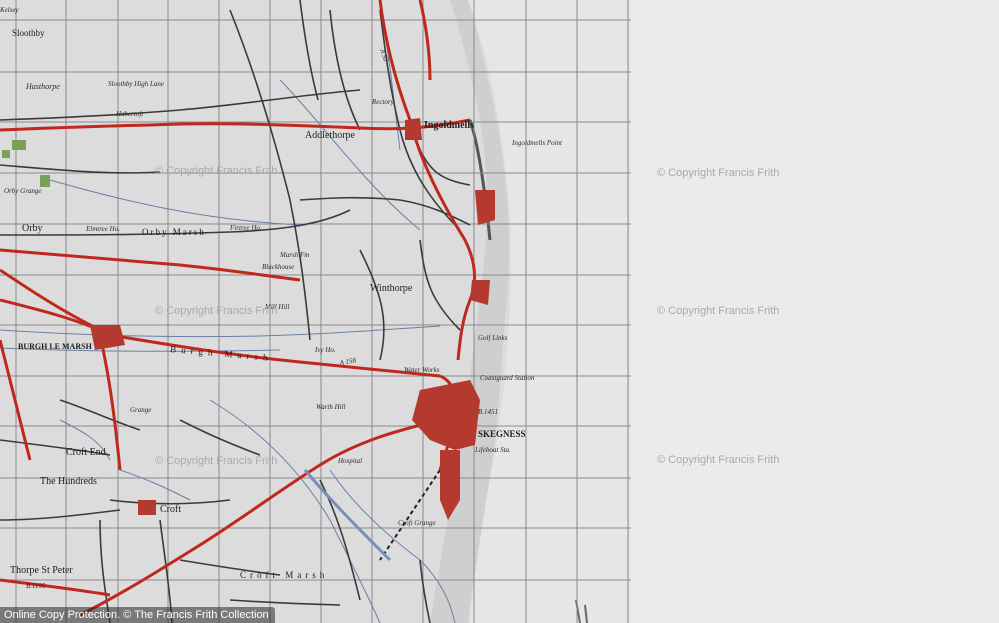  Describe the element at coordinates (537, 143) in the screenshot. I see `label-ingoldmells-point: Ingoldmells Point` at that location.